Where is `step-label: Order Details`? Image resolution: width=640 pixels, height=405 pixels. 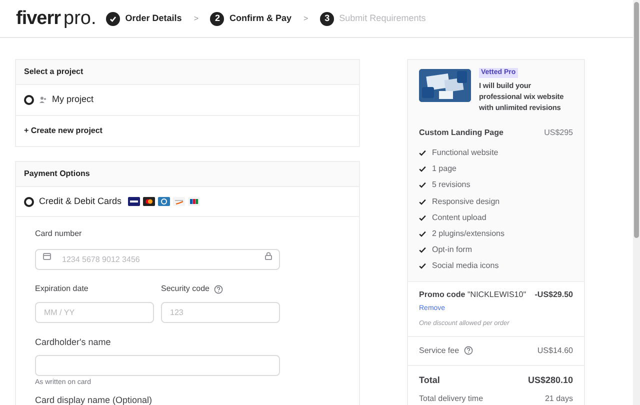 step-label: Order Details is located at coordinates (153, 19).